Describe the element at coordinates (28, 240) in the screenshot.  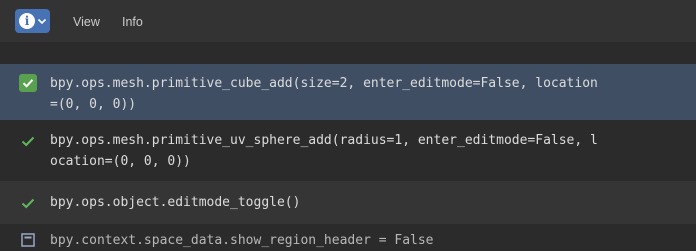
I see `info-report-icon` at that location.